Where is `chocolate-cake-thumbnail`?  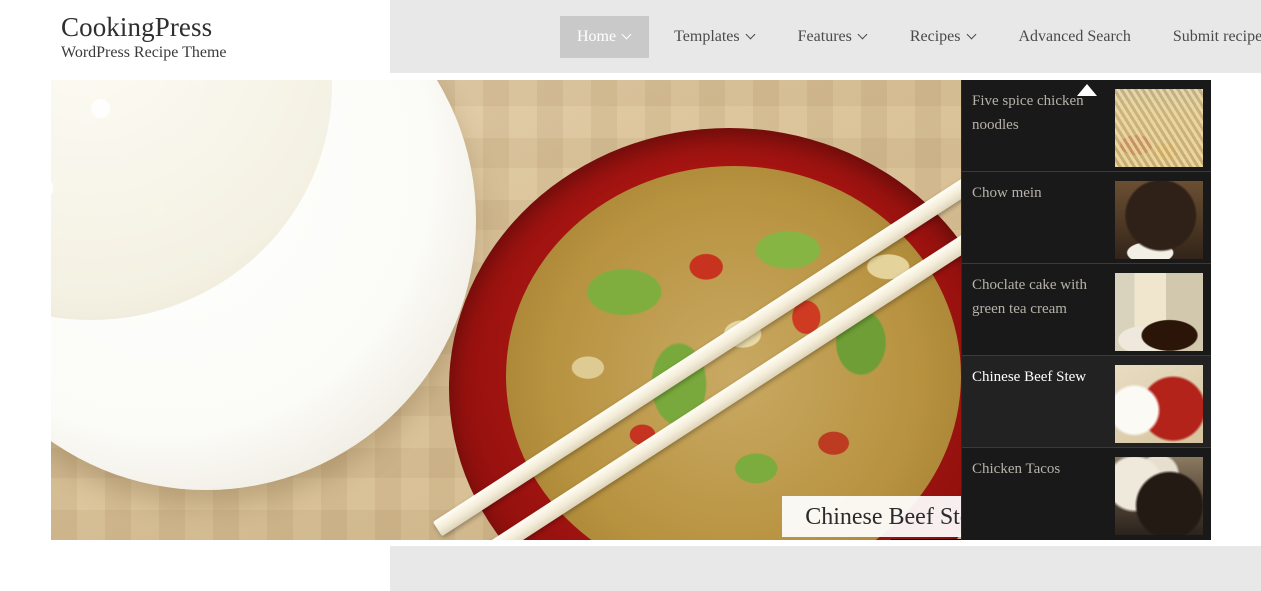
chocolate-cake-thumbnail is located at coordinates (1159, 312).